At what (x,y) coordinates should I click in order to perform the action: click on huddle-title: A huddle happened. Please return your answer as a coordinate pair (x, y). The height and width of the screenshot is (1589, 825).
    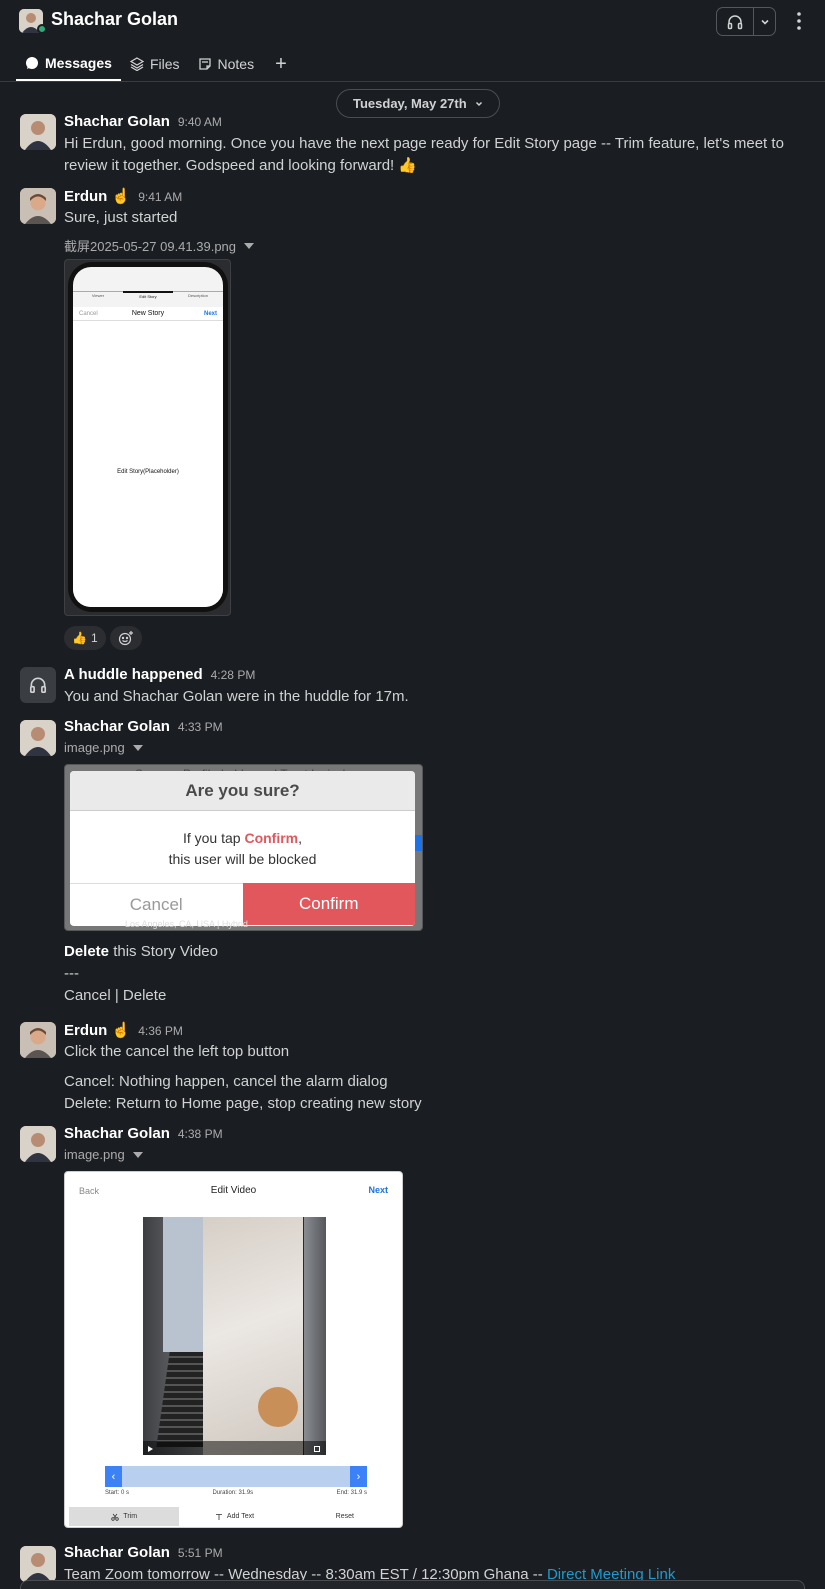
    Looking at the image, I should click on (133, 674).